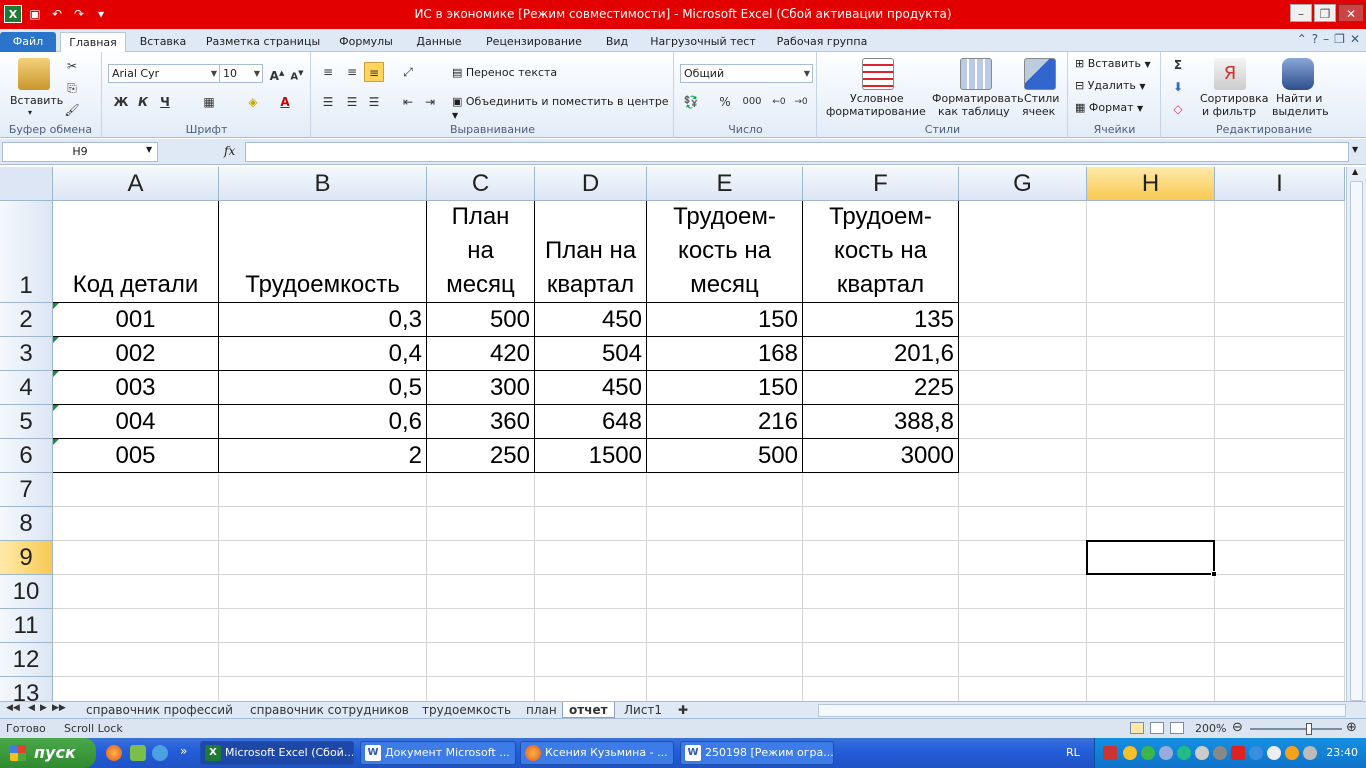 This screenshot has height=768, width=1366. Describe the element at coordinates (143, 102) in the screenshot. I see `italic-button: К` at that location.